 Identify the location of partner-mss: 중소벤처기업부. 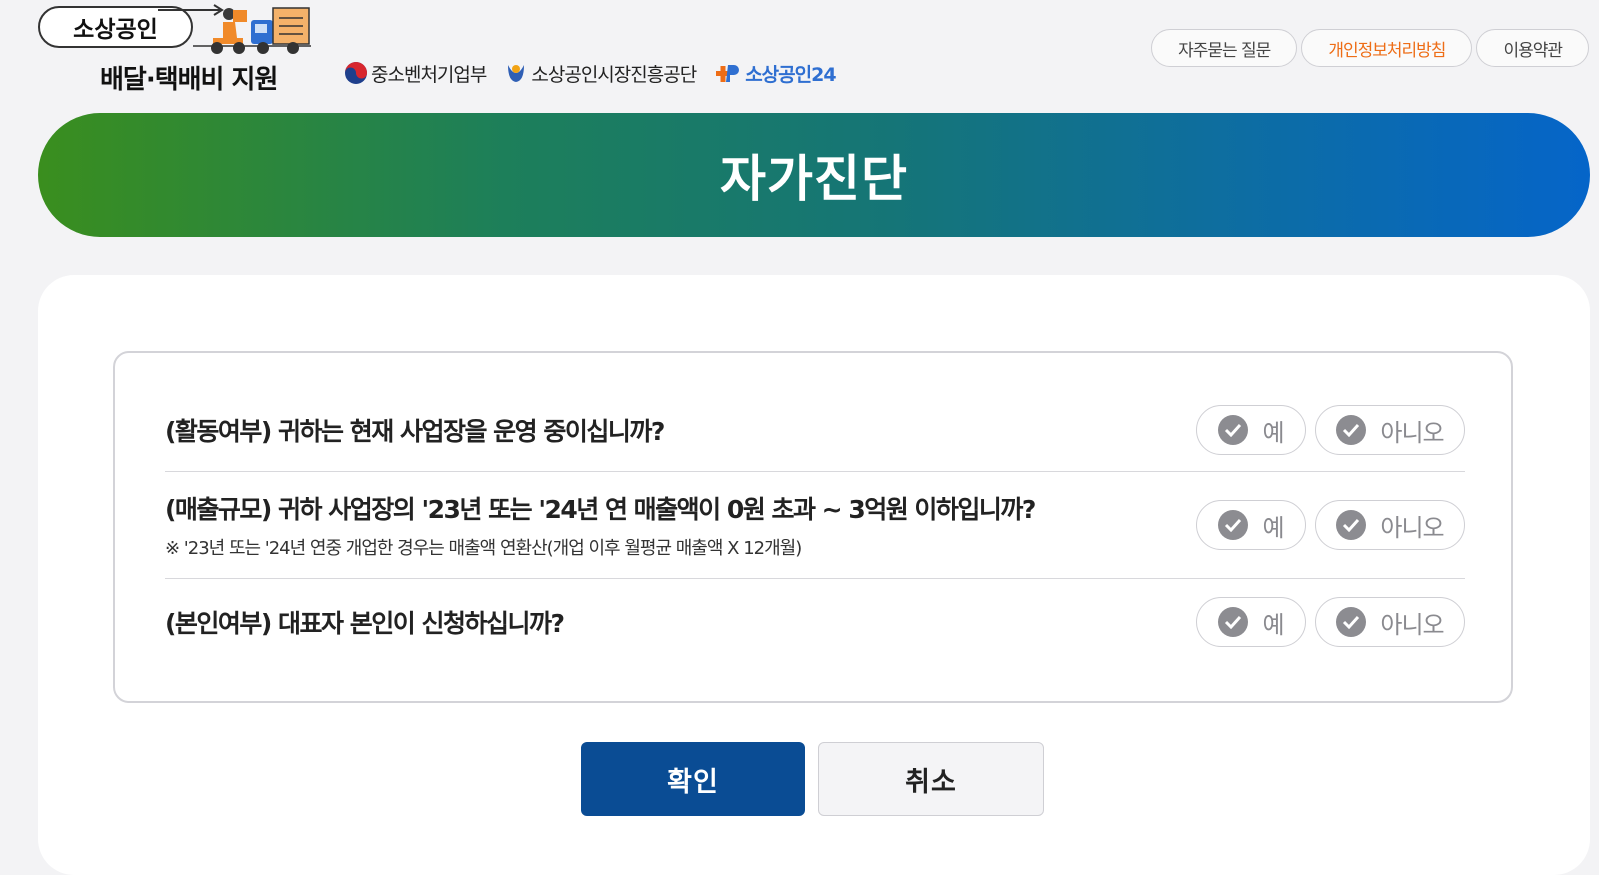
(415, 73).